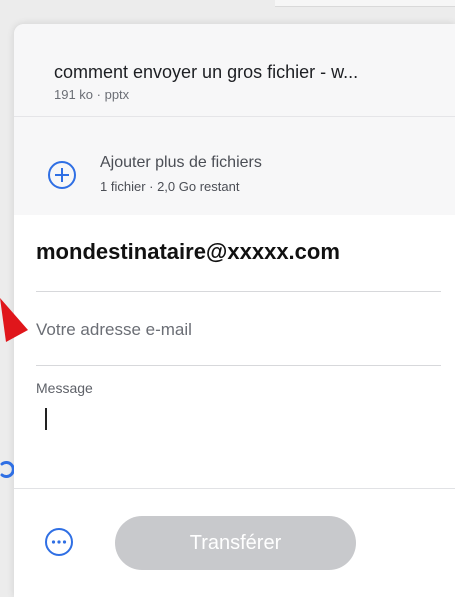  I want to click on divider, so click(234, 116).